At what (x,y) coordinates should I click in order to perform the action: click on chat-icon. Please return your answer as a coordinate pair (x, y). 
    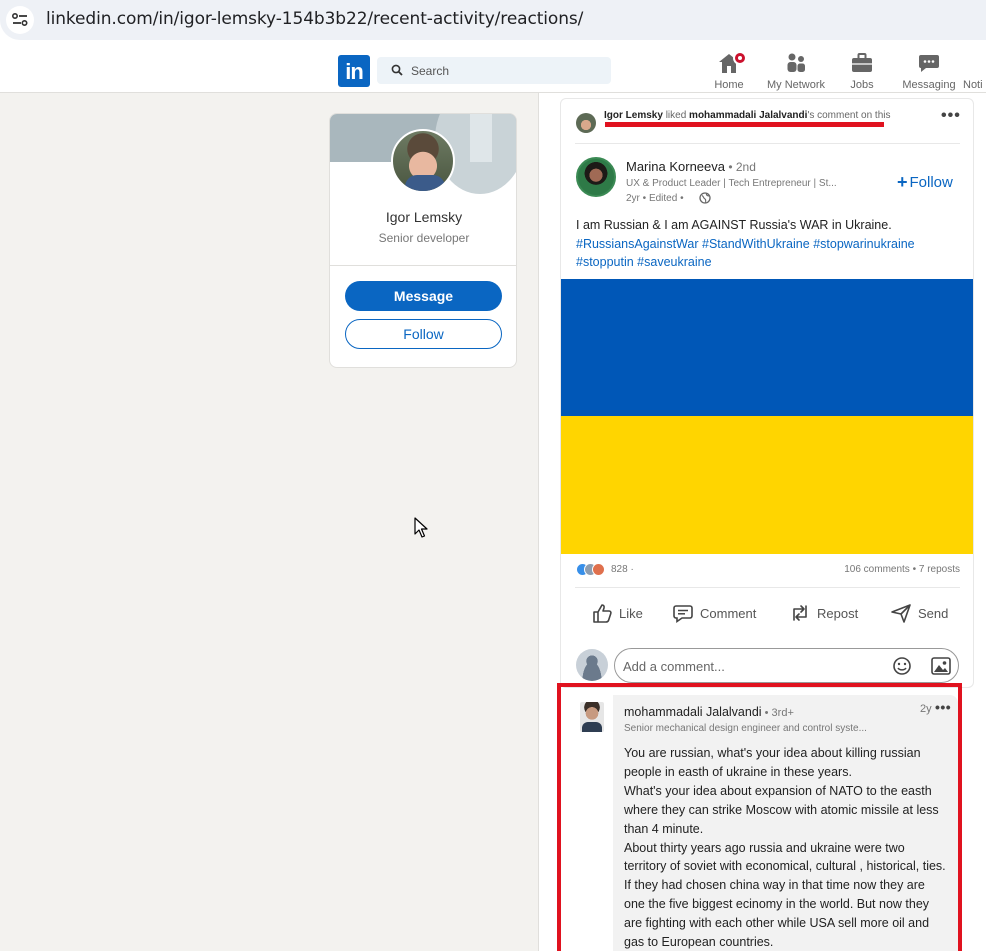
    Looking at the image, I should click on (929, 63).